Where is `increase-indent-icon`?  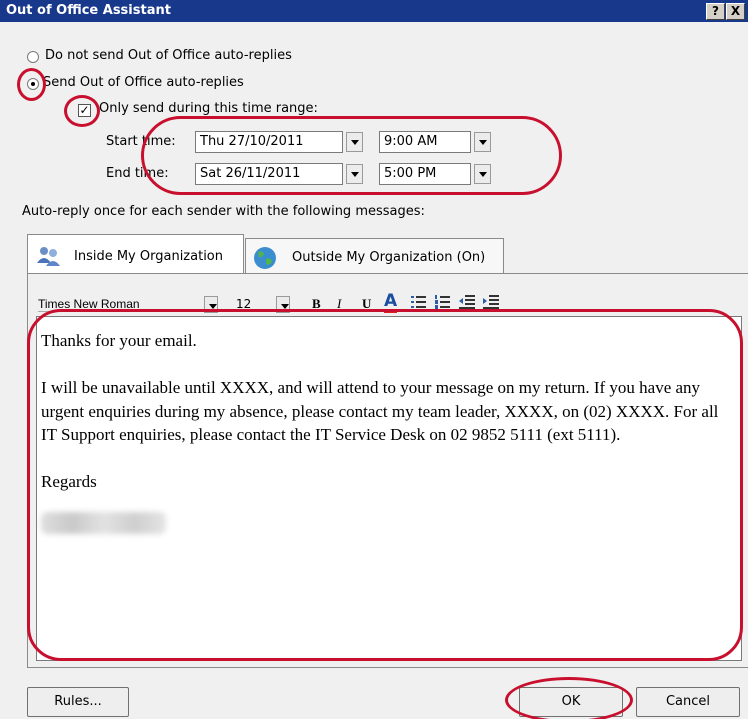
increase-indent-icon is located at coordinates (491, 304).